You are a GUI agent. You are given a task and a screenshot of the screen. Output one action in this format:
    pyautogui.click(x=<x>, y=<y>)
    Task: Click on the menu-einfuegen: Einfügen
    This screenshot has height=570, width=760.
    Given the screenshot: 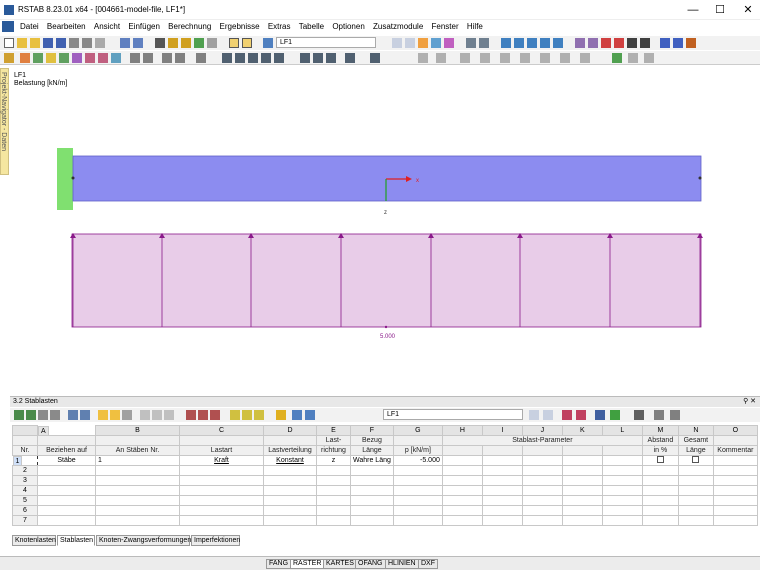 What is the action you would take?
    pyautogui.click(x=144, y=27)
    